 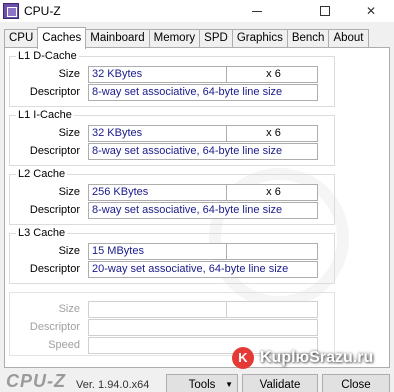 I want to click on tab-mainboard: Mainboard, so click(x=117, y=38).